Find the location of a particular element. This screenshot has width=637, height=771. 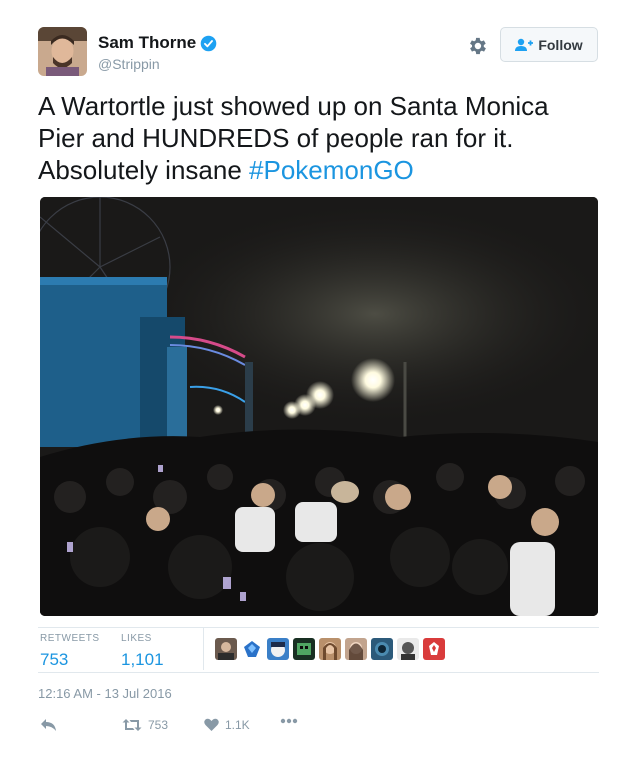

retweets-stat: RETWEETS 753 is located at coordinates (70, 651).